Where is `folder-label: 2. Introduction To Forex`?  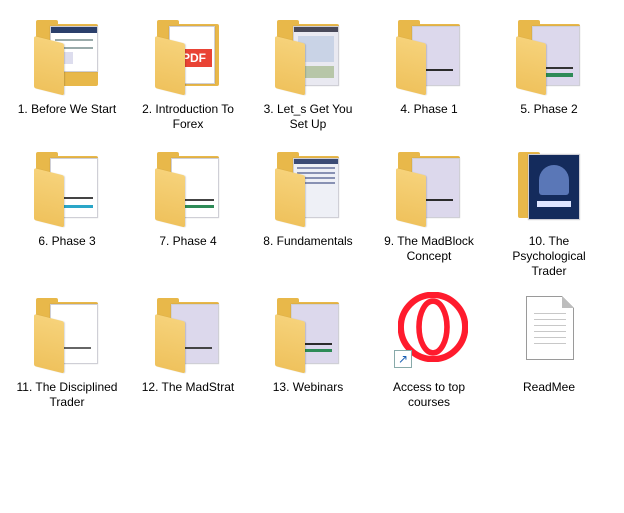
folder-label: 2. Introduction To Forex is located at coordinates (188, 116).